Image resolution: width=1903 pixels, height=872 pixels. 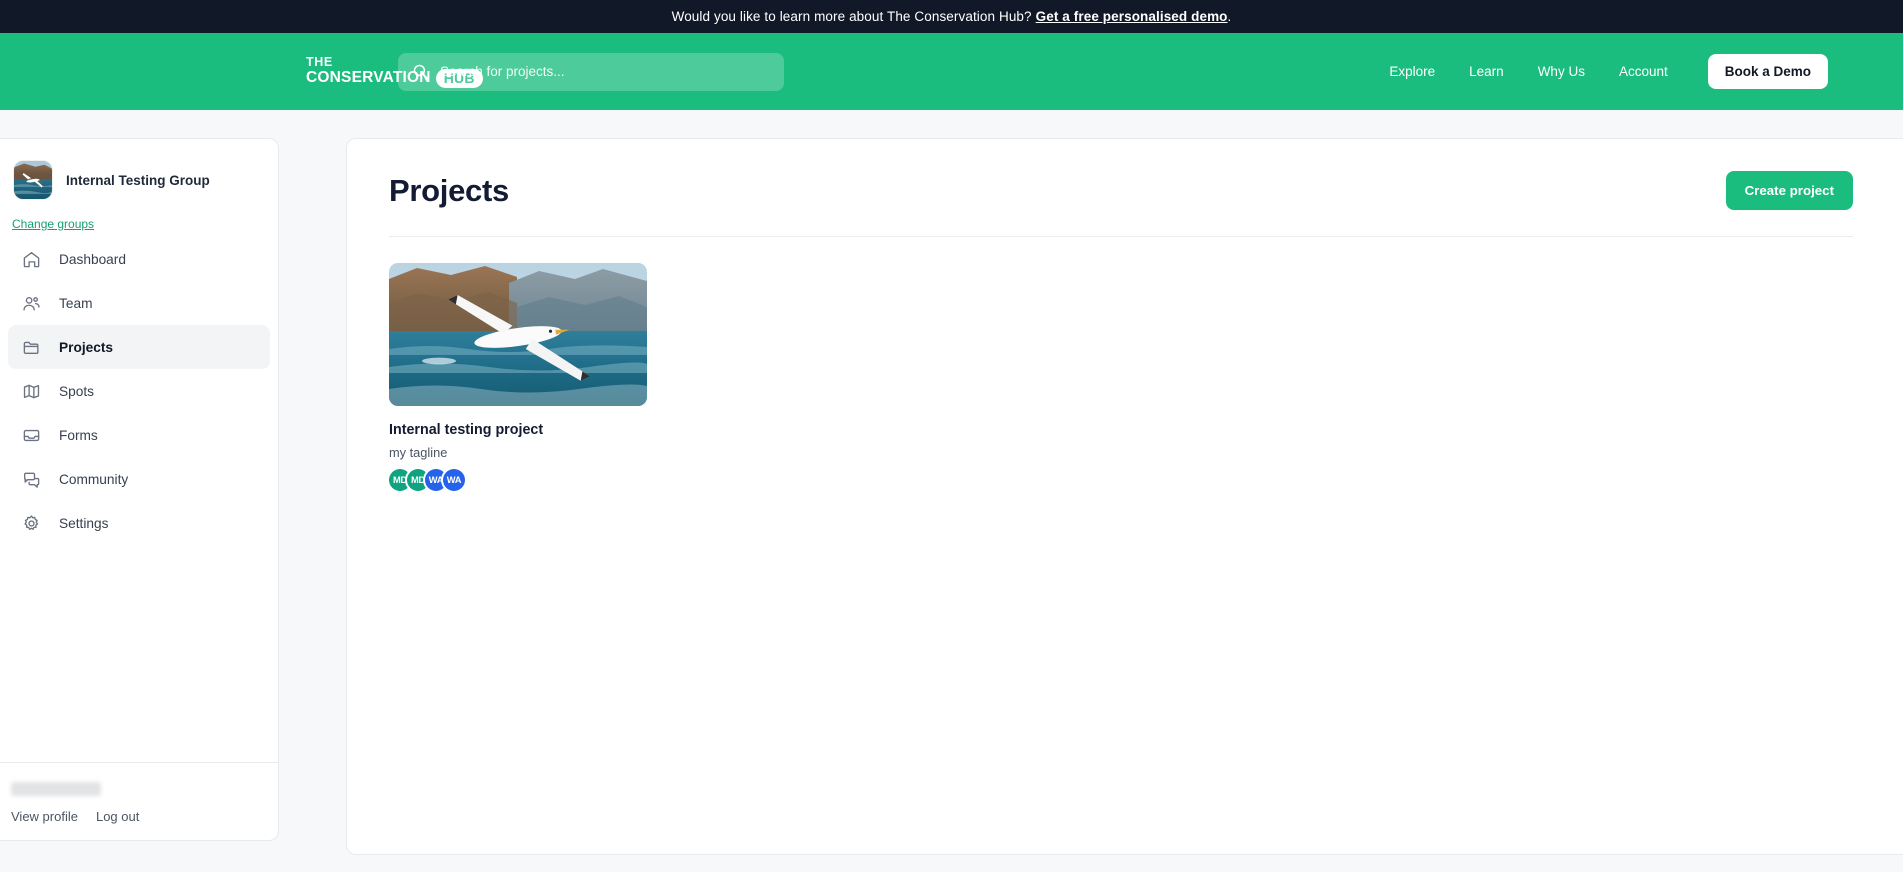 What do you see at coordinates (418, 452) in the screenshot?
I see `project-tagline: my tagline` at bounding box center [418, 452].